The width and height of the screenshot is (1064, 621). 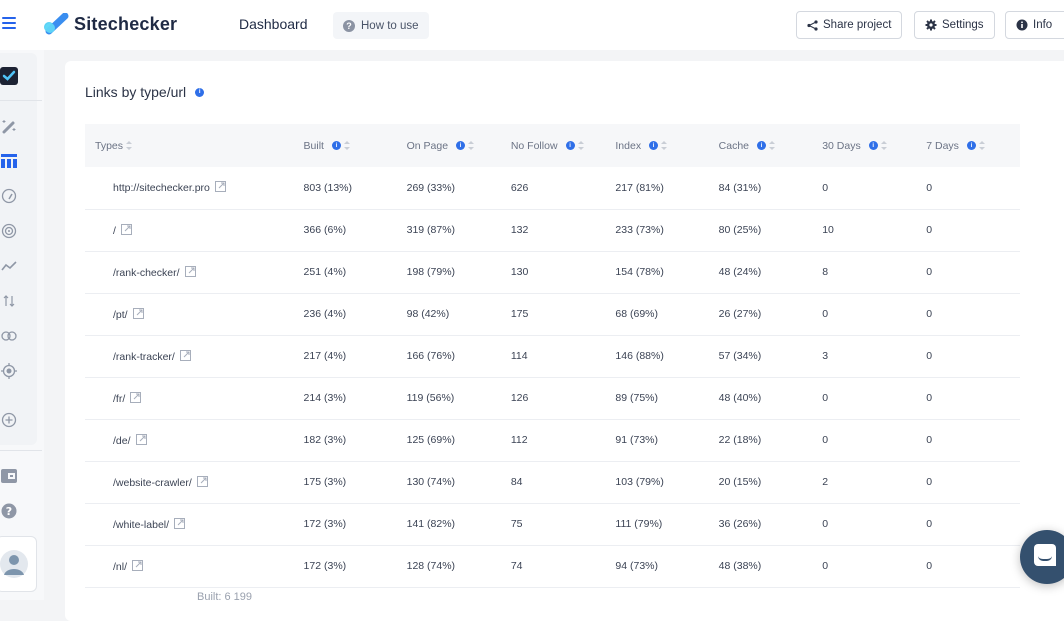 What do you see at coordinates (144, 357) in the screenshot?
I see `url-link: /rank-tracker/` at bounding box center [144, 357].